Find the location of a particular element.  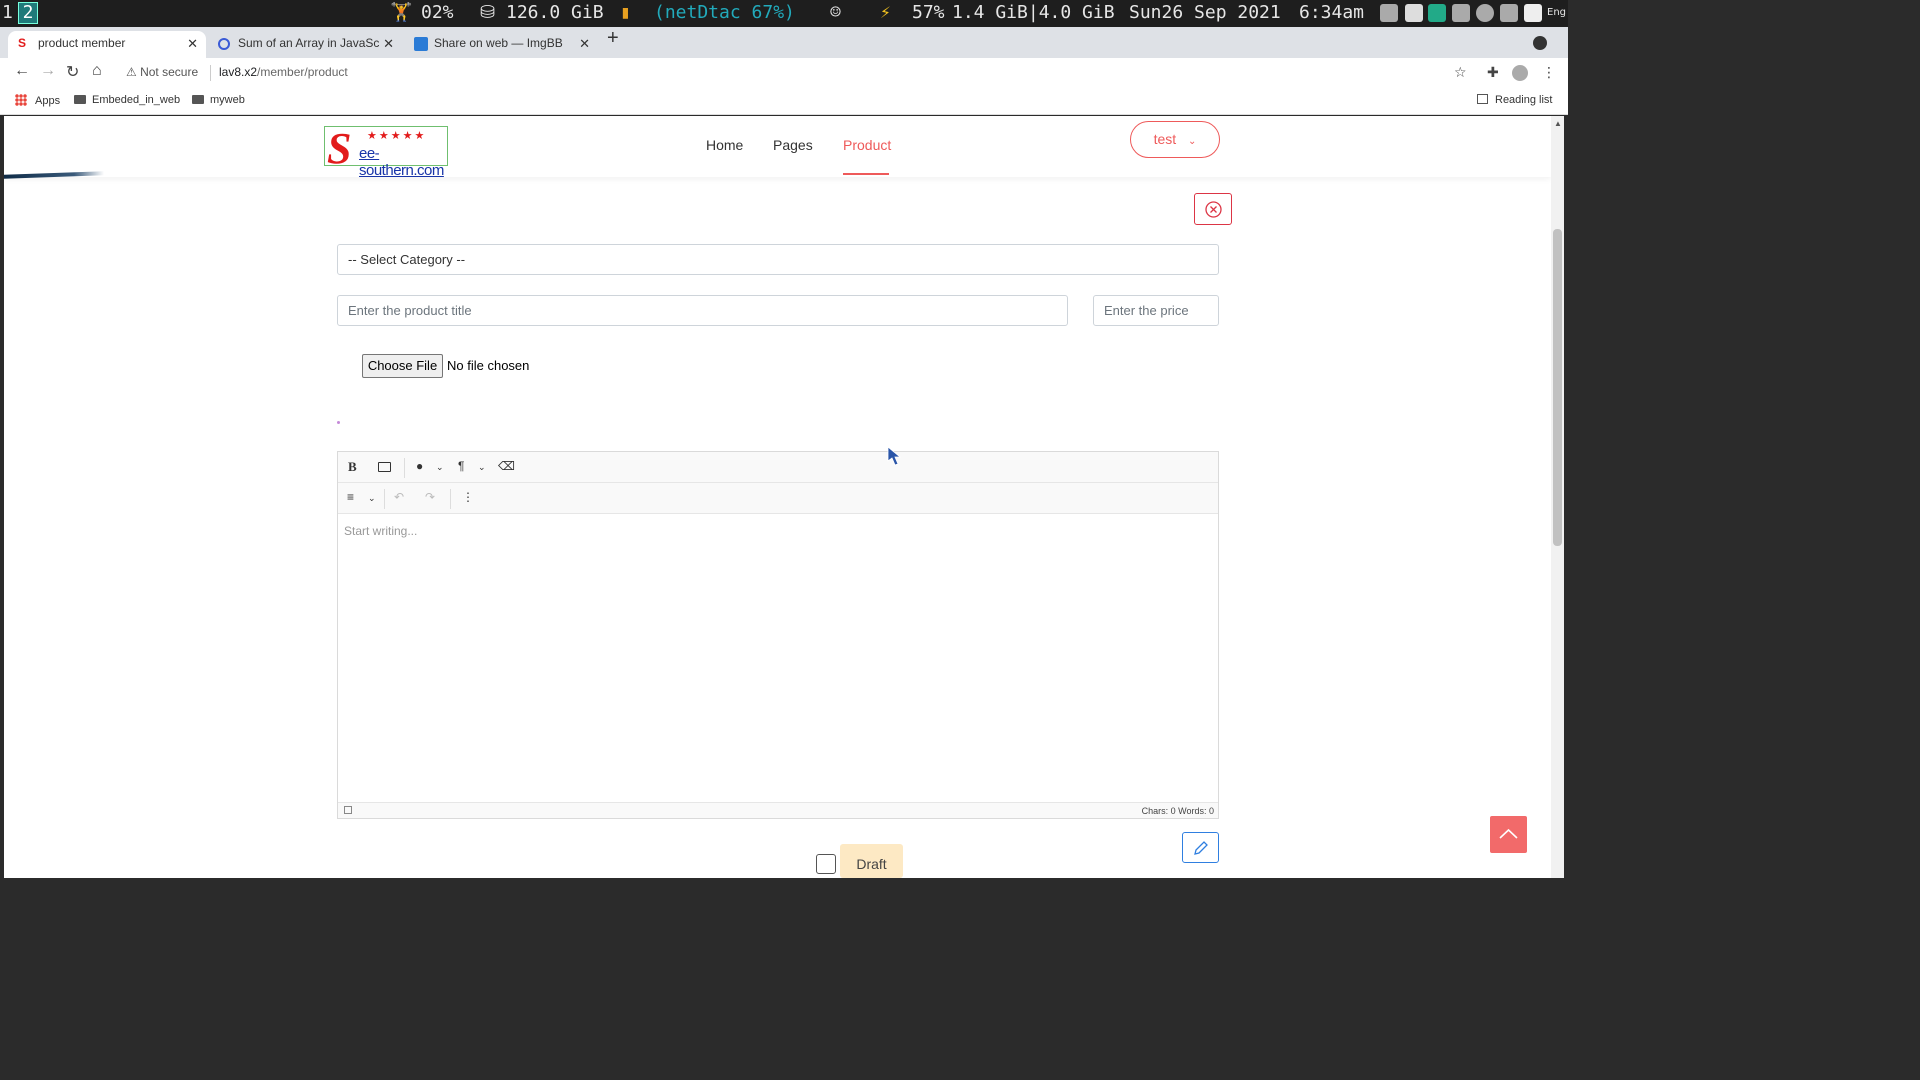

new-tab-button: + is located at coordinates (613, 38).